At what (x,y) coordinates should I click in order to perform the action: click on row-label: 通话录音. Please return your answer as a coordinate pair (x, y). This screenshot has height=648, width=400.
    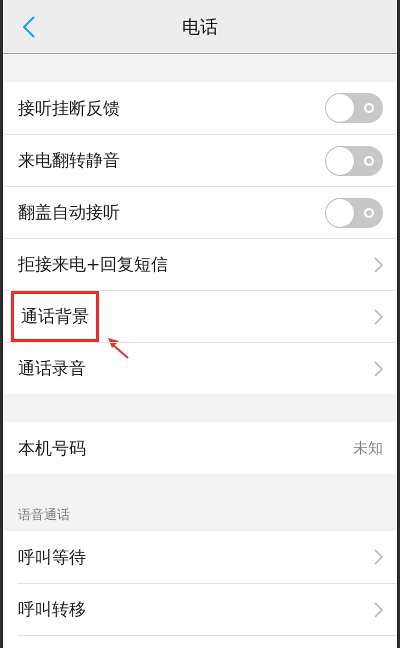
    Looking at the image, I should click on (52, 369).